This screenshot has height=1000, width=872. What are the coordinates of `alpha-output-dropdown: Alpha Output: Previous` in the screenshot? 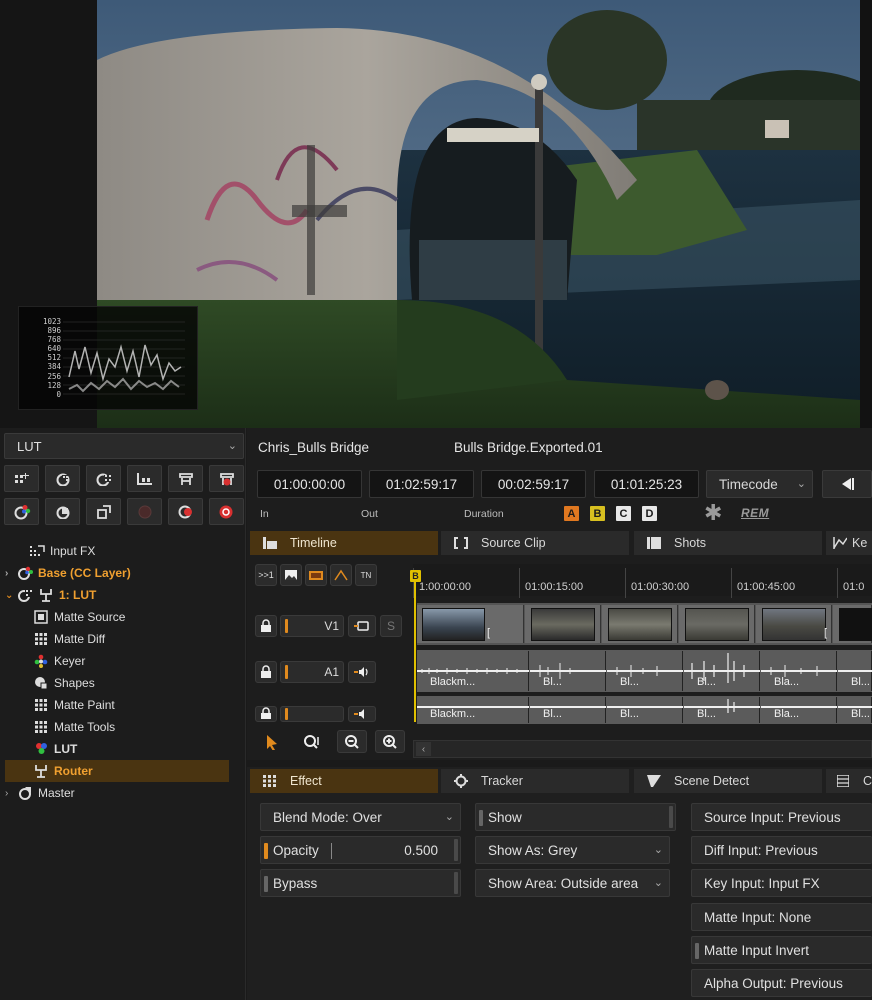 It's located at (781, 983).